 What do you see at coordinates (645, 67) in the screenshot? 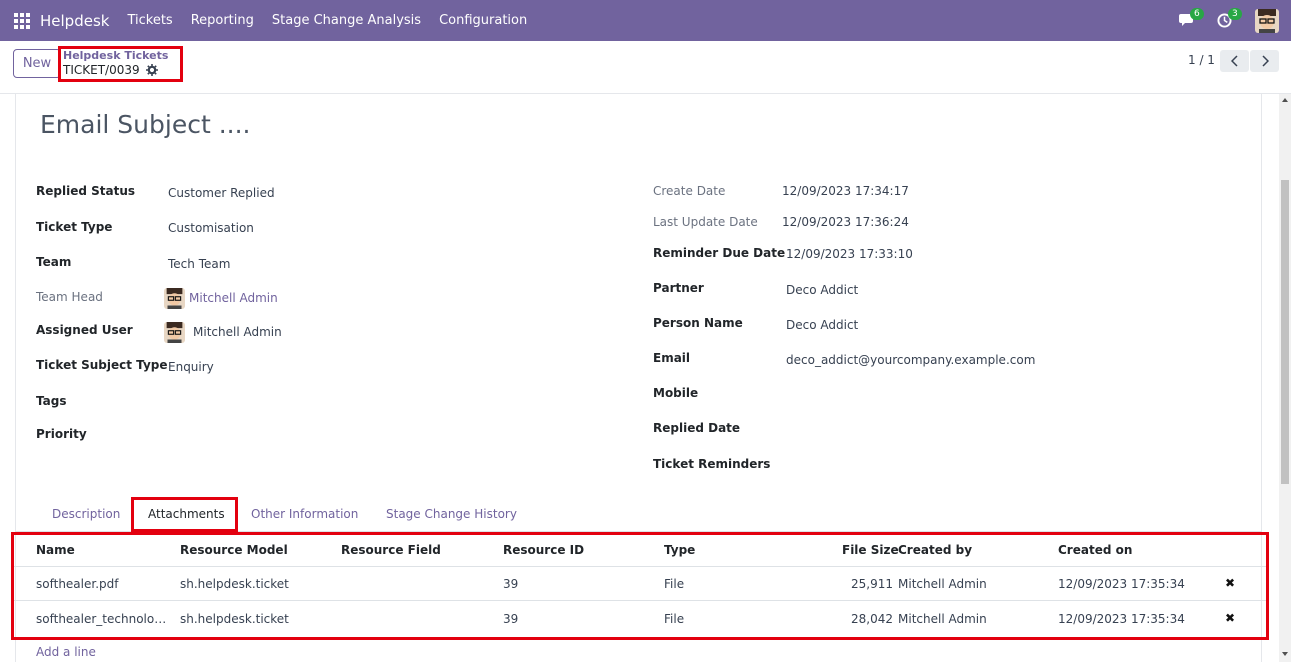
I see `control-panel: New Helpdesk Tickets TICKET/0039 1 / 1` at bounding box center [645, 67].